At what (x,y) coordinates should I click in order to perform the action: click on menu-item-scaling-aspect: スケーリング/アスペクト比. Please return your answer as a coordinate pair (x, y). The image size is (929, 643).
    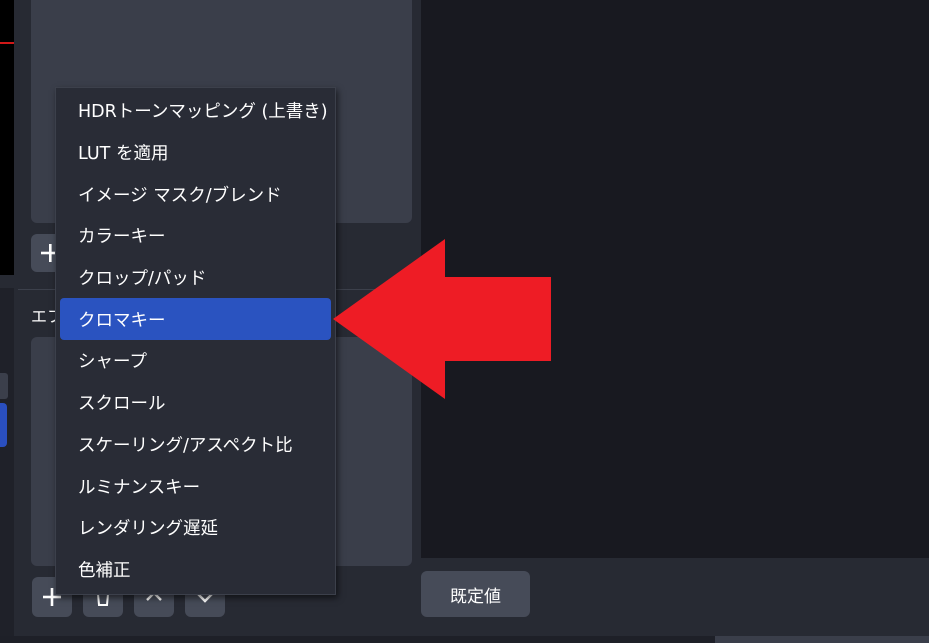
    Looking at the image, I should click on (195, 445).